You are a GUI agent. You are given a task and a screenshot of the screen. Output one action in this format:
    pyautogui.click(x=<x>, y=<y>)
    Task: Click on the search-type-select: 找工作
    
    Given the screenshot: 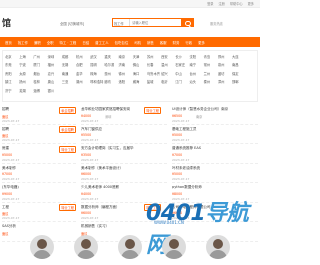 What is the action you would take?
    pyautogui.click(x=122, y=22)
    